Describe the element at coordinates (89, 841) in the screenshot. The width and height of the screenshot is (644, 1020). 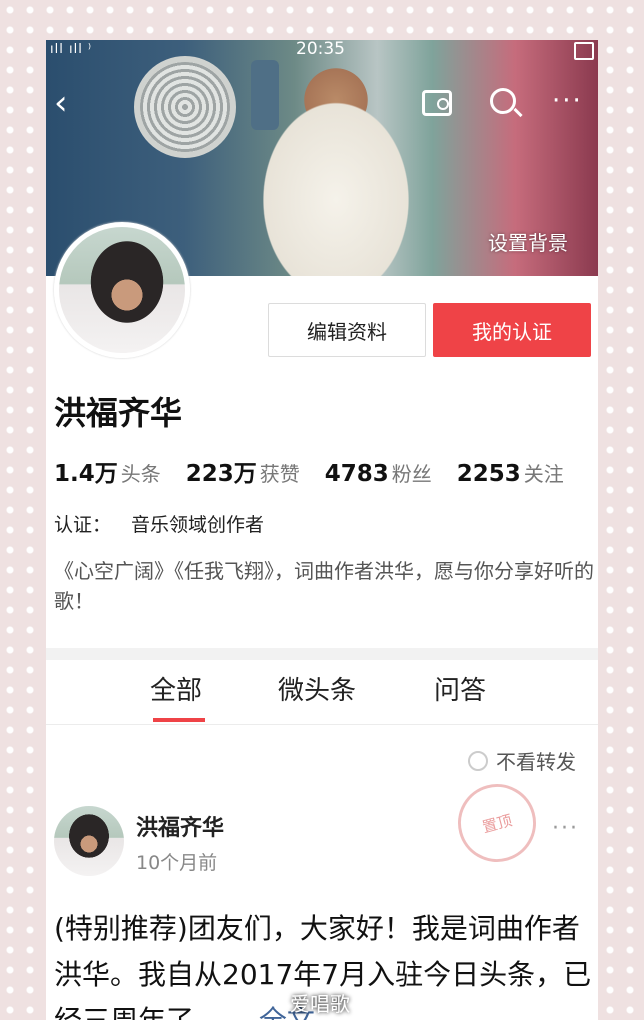
I see `post-author-avatar` at that location.